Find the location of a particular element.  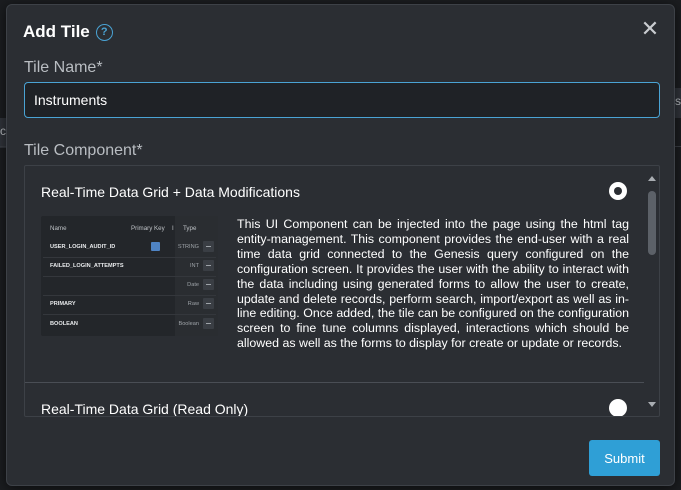

preview-header-type: Type is located at coordinates (190, 228).